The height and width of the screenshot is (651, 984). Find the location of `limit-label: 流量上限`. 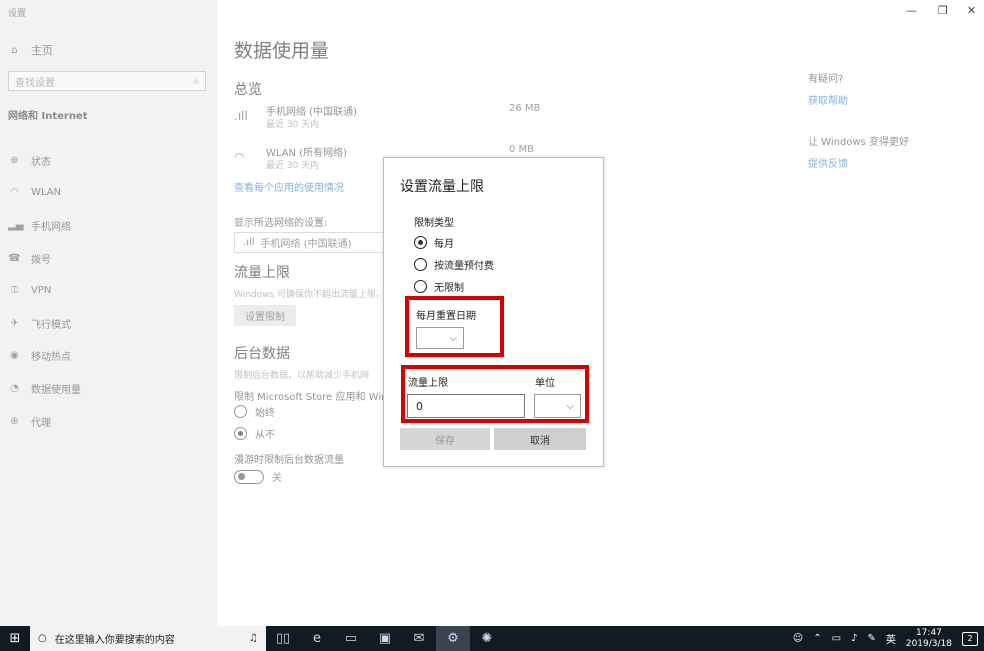

limit-label: 流量上限 is located at coordinates (428, 383).